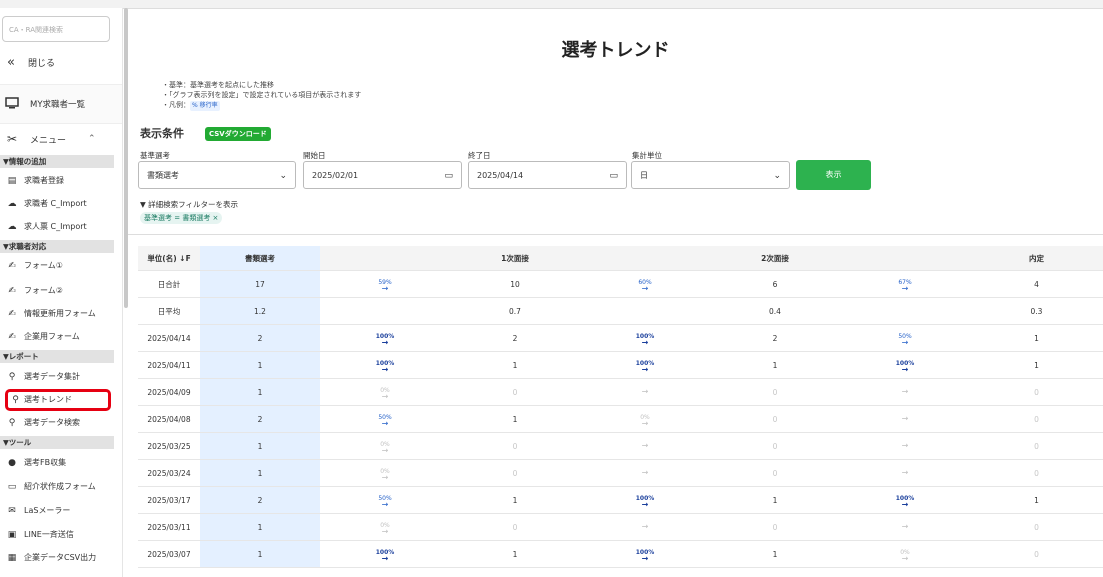 The image size is (1103, 577). I want to click on sidebar-item-label: 選考データ検索, so click(52, 422).